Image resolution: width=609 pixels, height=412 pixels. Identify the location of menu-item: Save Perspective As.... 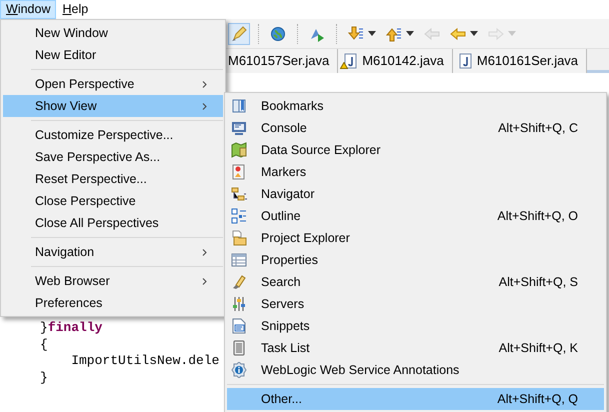
(113, 157).